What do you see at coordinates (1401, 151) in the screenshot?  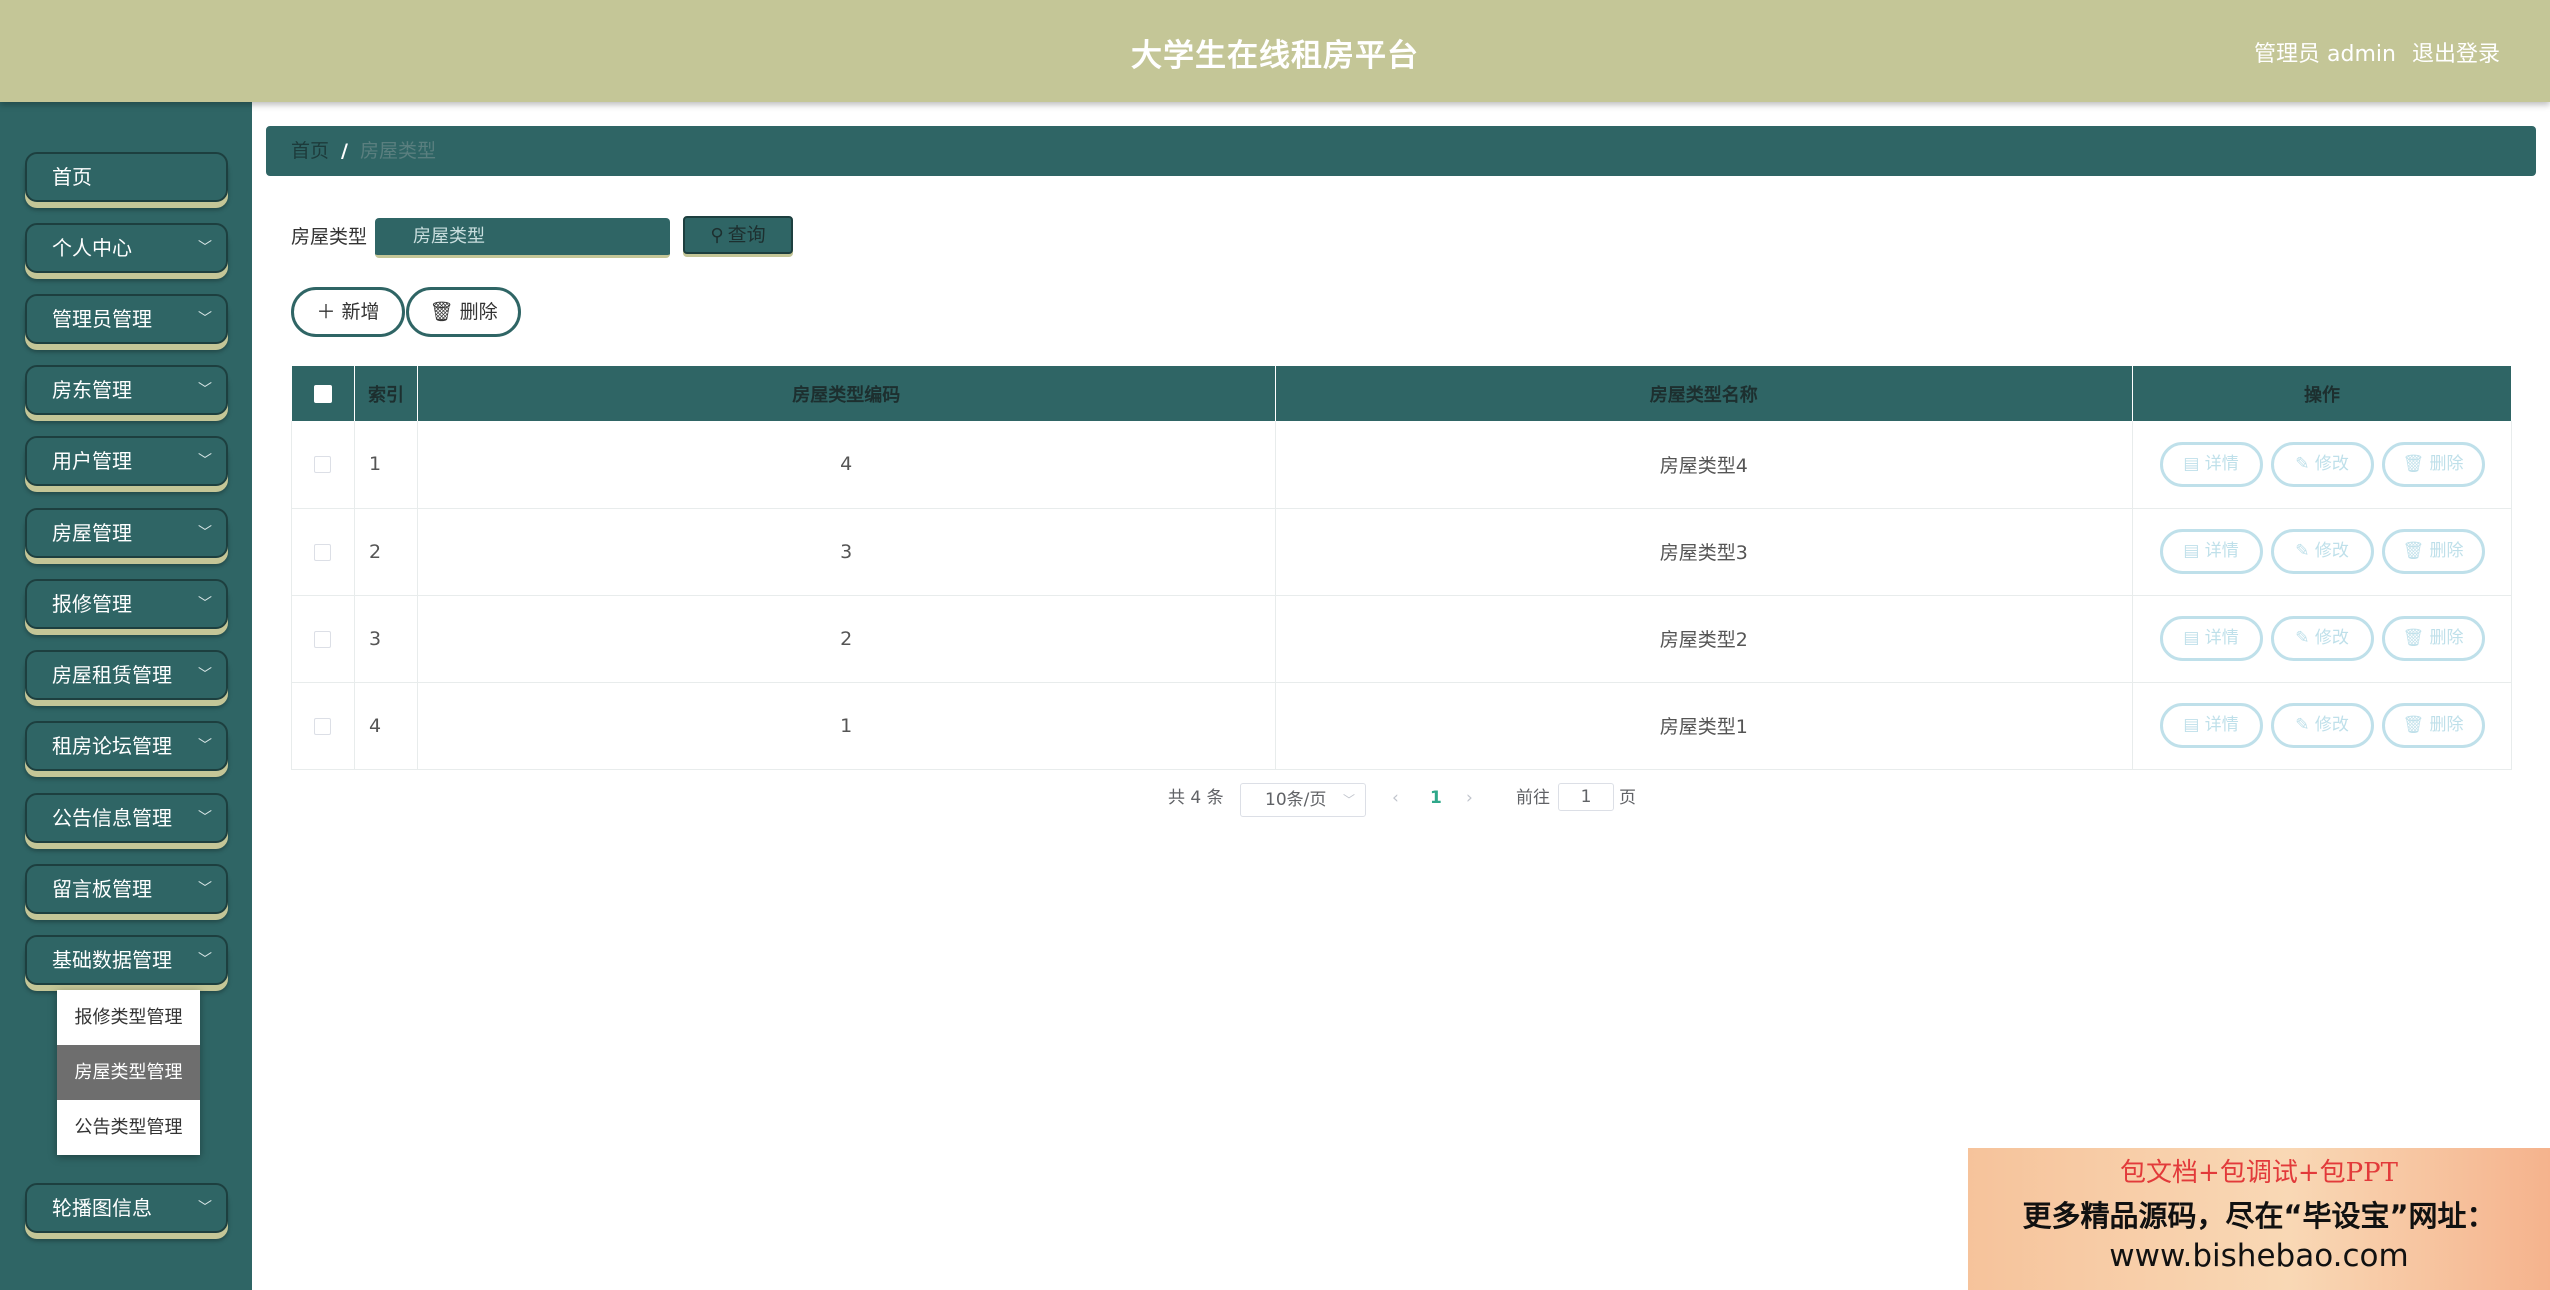 I see `breadcrumb: 首页 / 房屋类型` at bounding box center [1401, 151].